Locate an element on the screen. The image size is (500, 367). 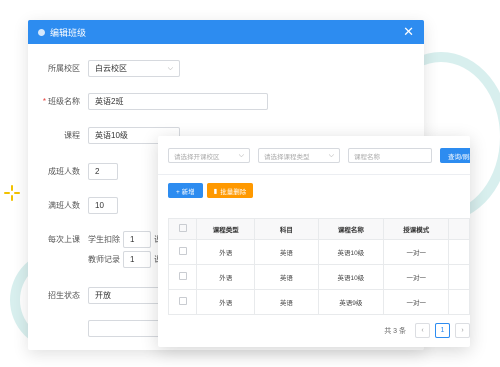
class-name-label: 班级名称 is located at coordinates (64, 101).